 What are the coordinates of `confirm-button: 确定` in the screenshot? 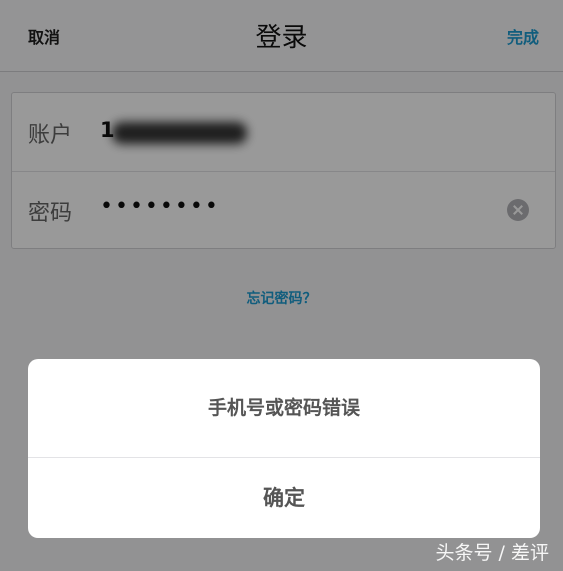 It's located at (284, 498).